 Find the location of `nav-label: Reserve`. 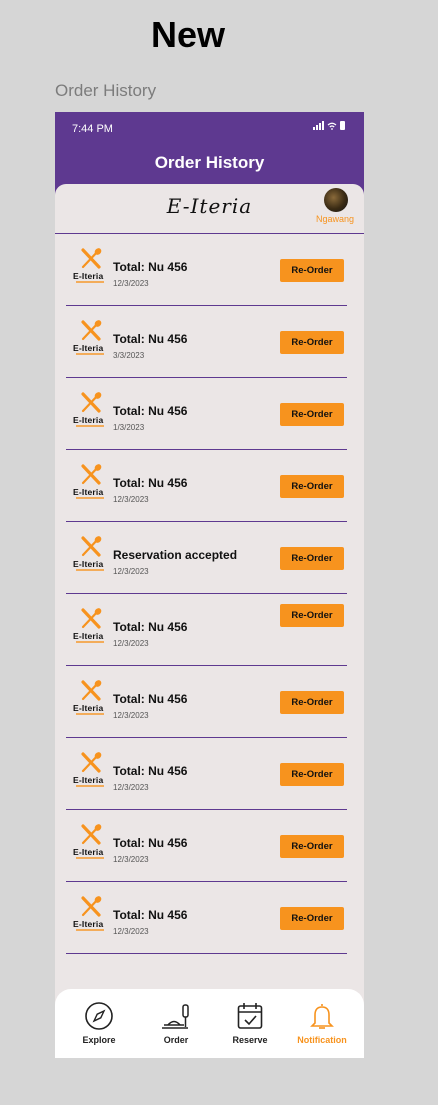

nav-label: Reserve is located at coordinates (250, 1040).